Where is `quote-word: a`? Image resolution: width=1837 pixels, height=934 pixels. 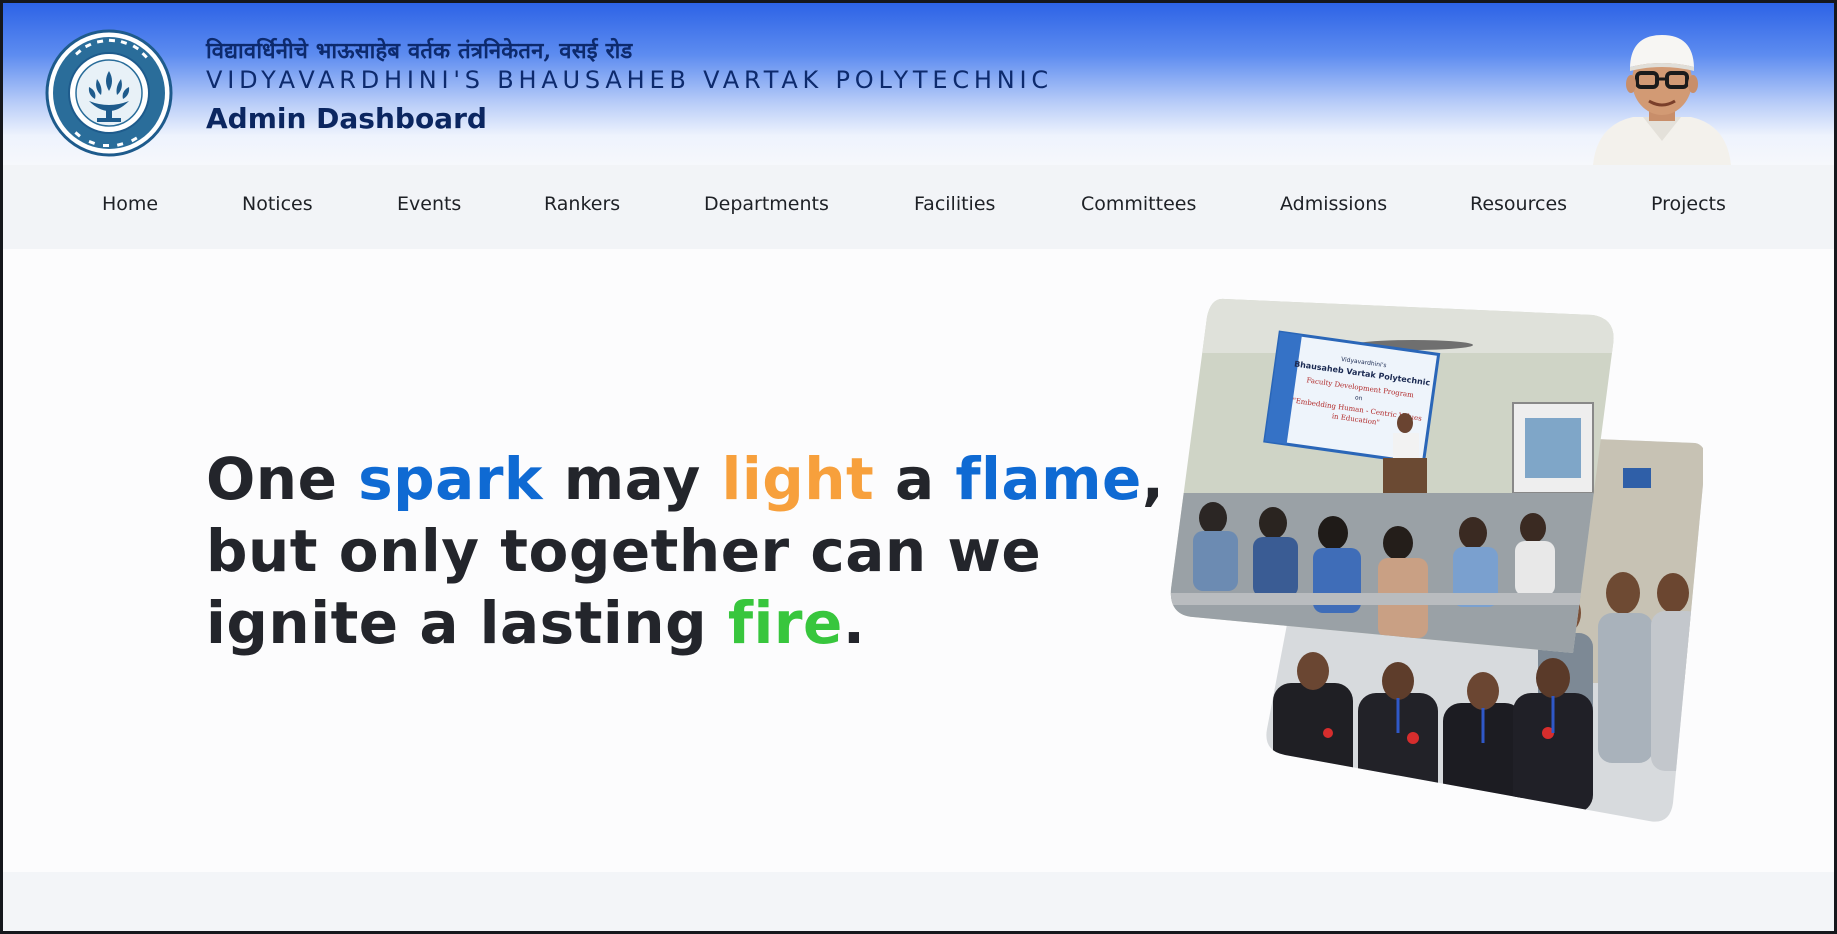 quote-word: a is located at coordinates (915, 479).